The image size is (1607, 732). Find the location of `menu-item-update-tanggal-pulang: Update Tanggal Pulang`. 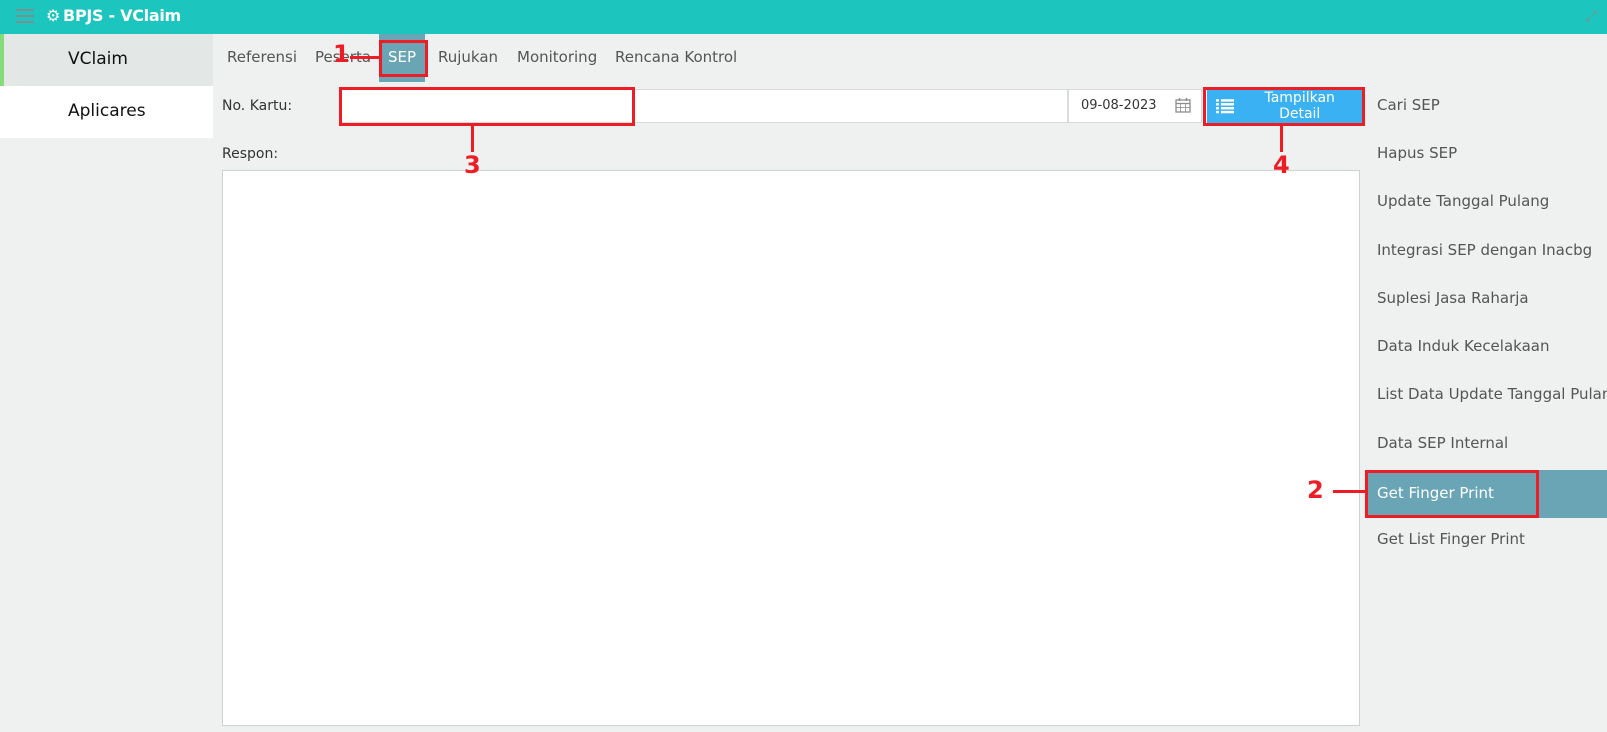

menu-item-update-tanggal-pulang: Update Tanggal Pulang is located at coordinates (1486, 202).